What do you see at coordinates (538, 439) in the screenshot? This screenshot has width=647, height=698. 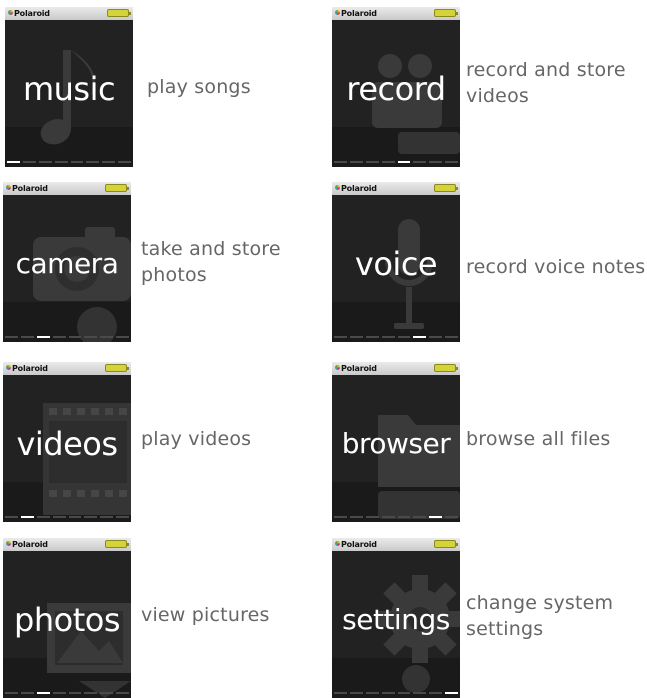 I see `mode-description: browse all files` at bounding box center [538, 439].